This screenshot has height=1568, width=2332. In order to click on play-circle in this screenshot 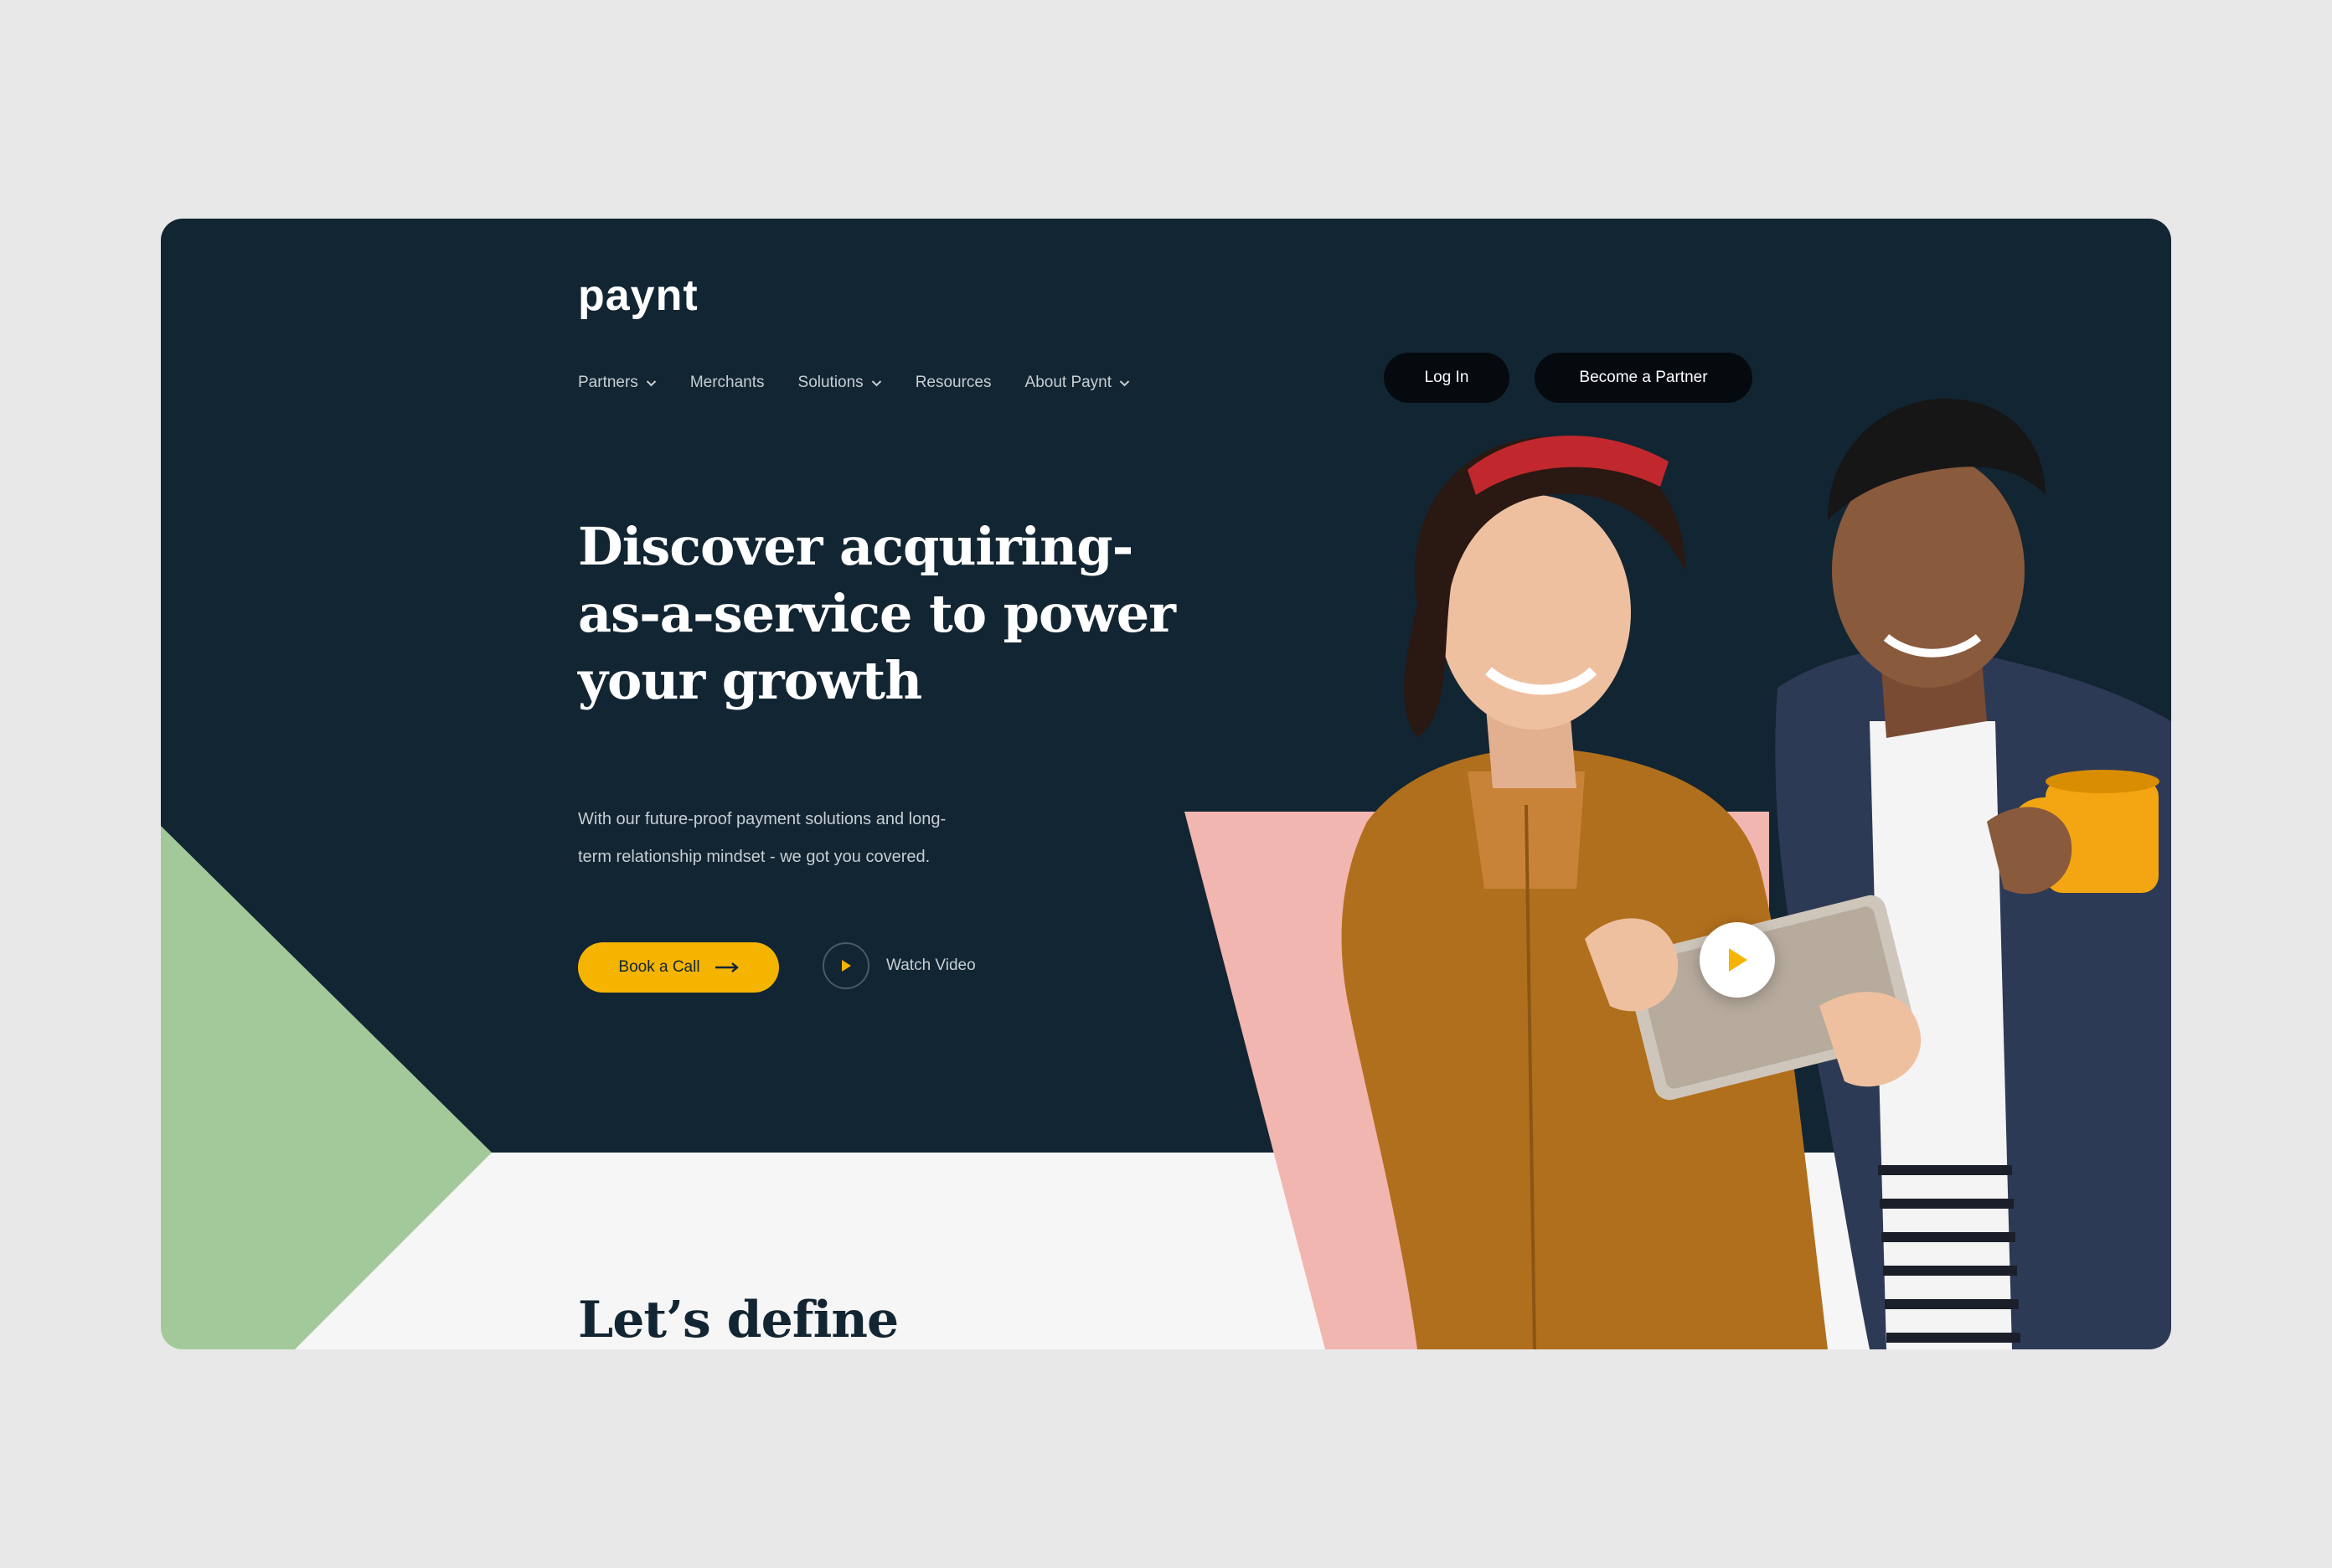, I will do `click(846, 965)`.